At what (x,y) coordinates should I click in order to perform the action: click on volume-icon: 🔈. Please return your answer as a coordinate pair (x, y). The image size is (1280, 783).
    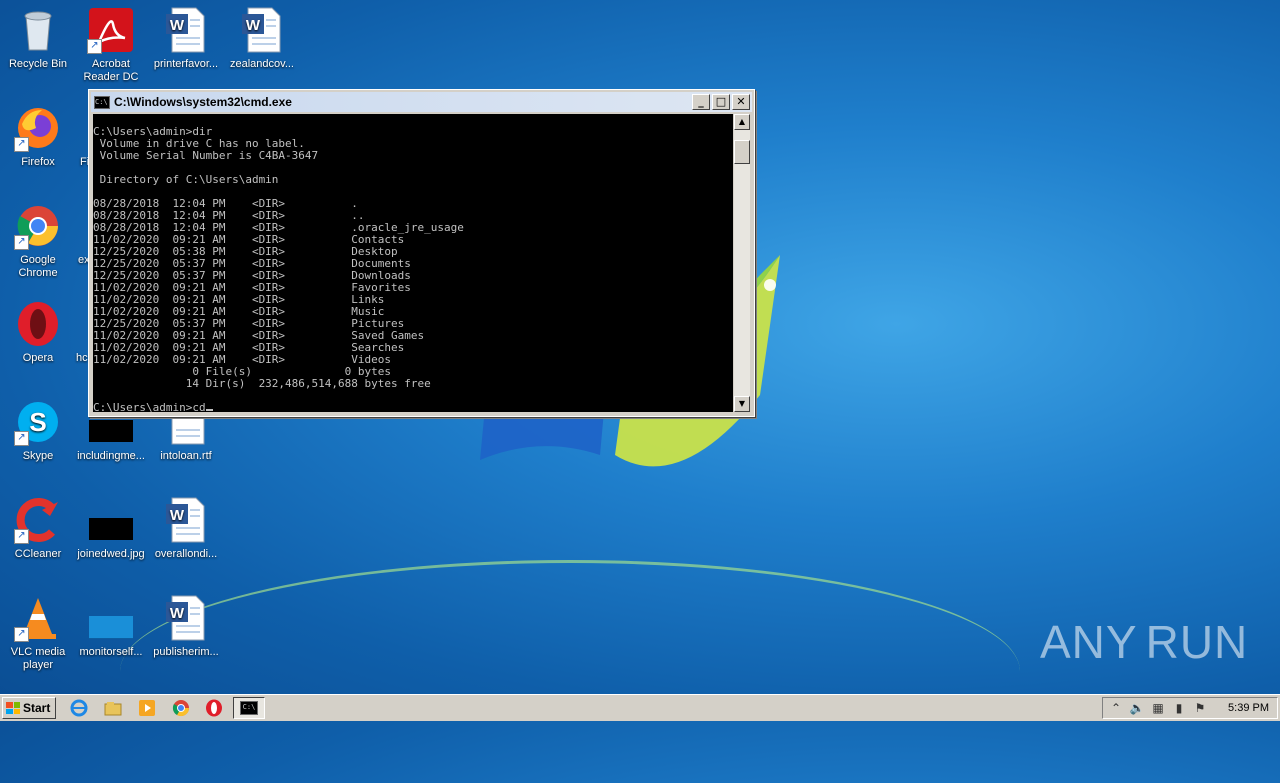
    Looking at the image, I should click on (1137, 708).